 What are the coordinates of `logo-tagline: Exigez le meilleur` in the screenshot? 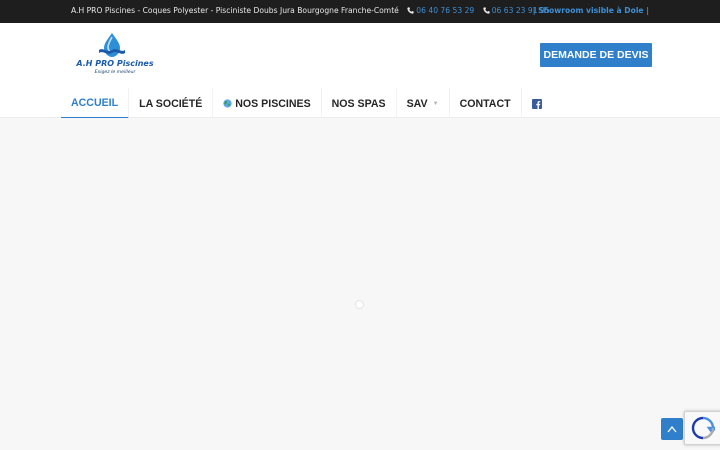 It's located at (115, 72).